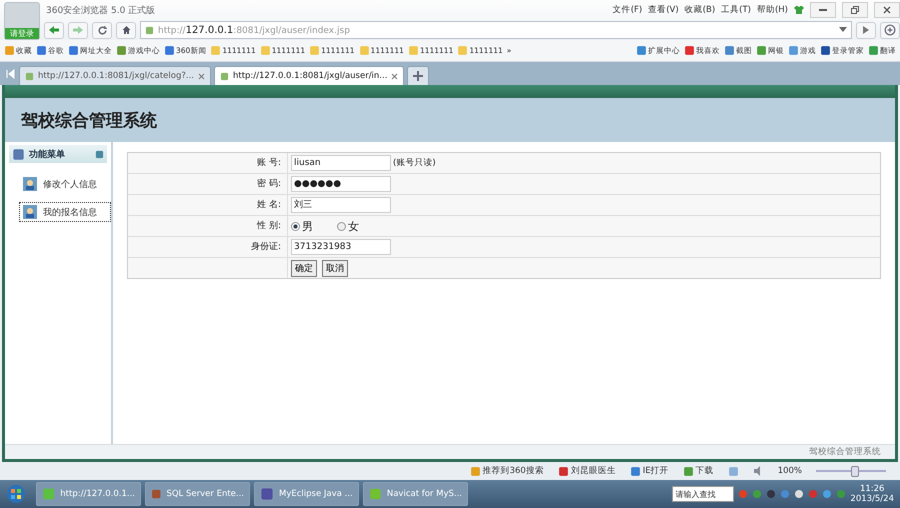  I want to click on refresh-icon, so click(102, 30).